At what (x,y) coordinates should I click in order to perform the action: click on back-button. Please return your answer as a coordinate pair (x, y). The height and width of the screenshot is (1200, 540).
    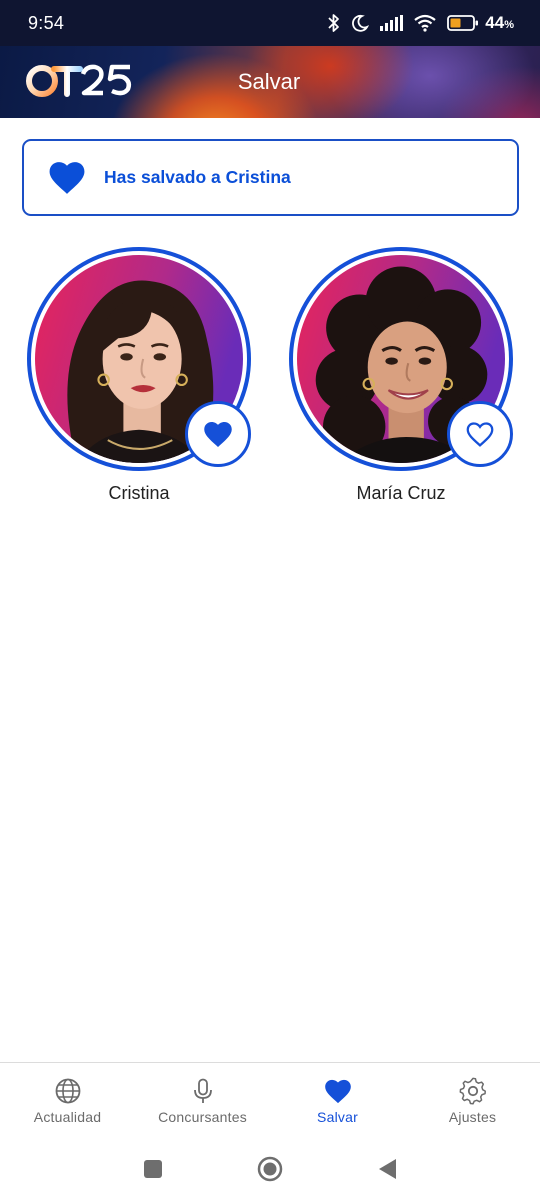
    Looking at the image, I should click on (387, 1169).